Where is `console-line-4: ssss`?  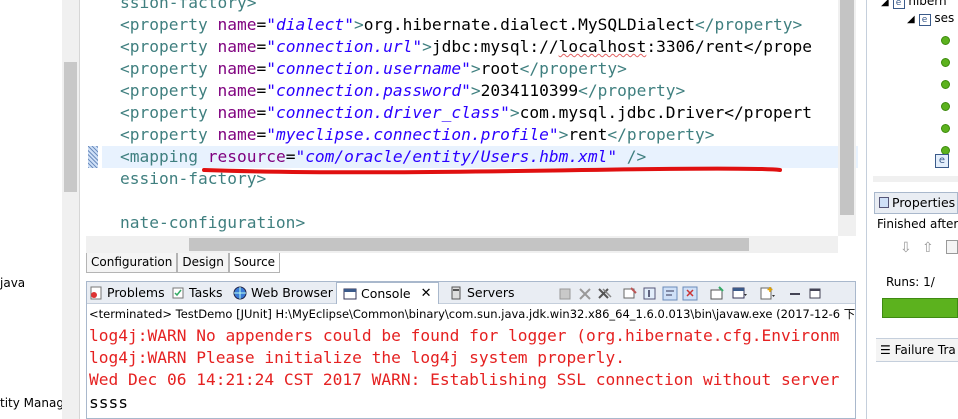
console-line-4: ssss is located at coordinates (108, 402).